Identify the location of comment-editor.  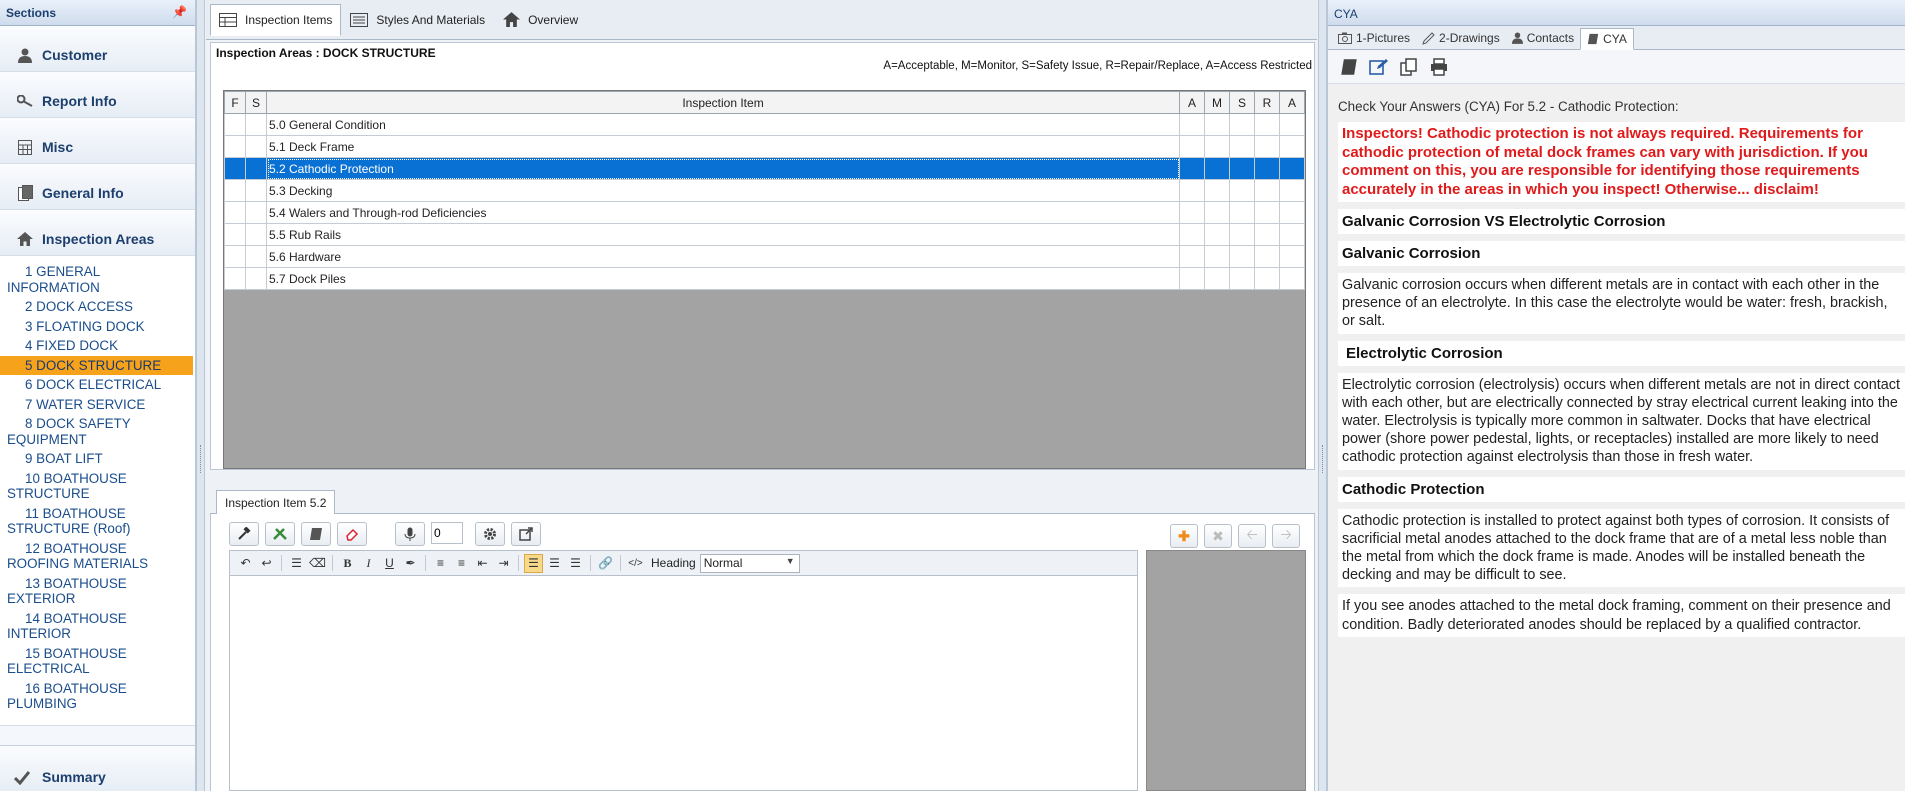
(683, 683).